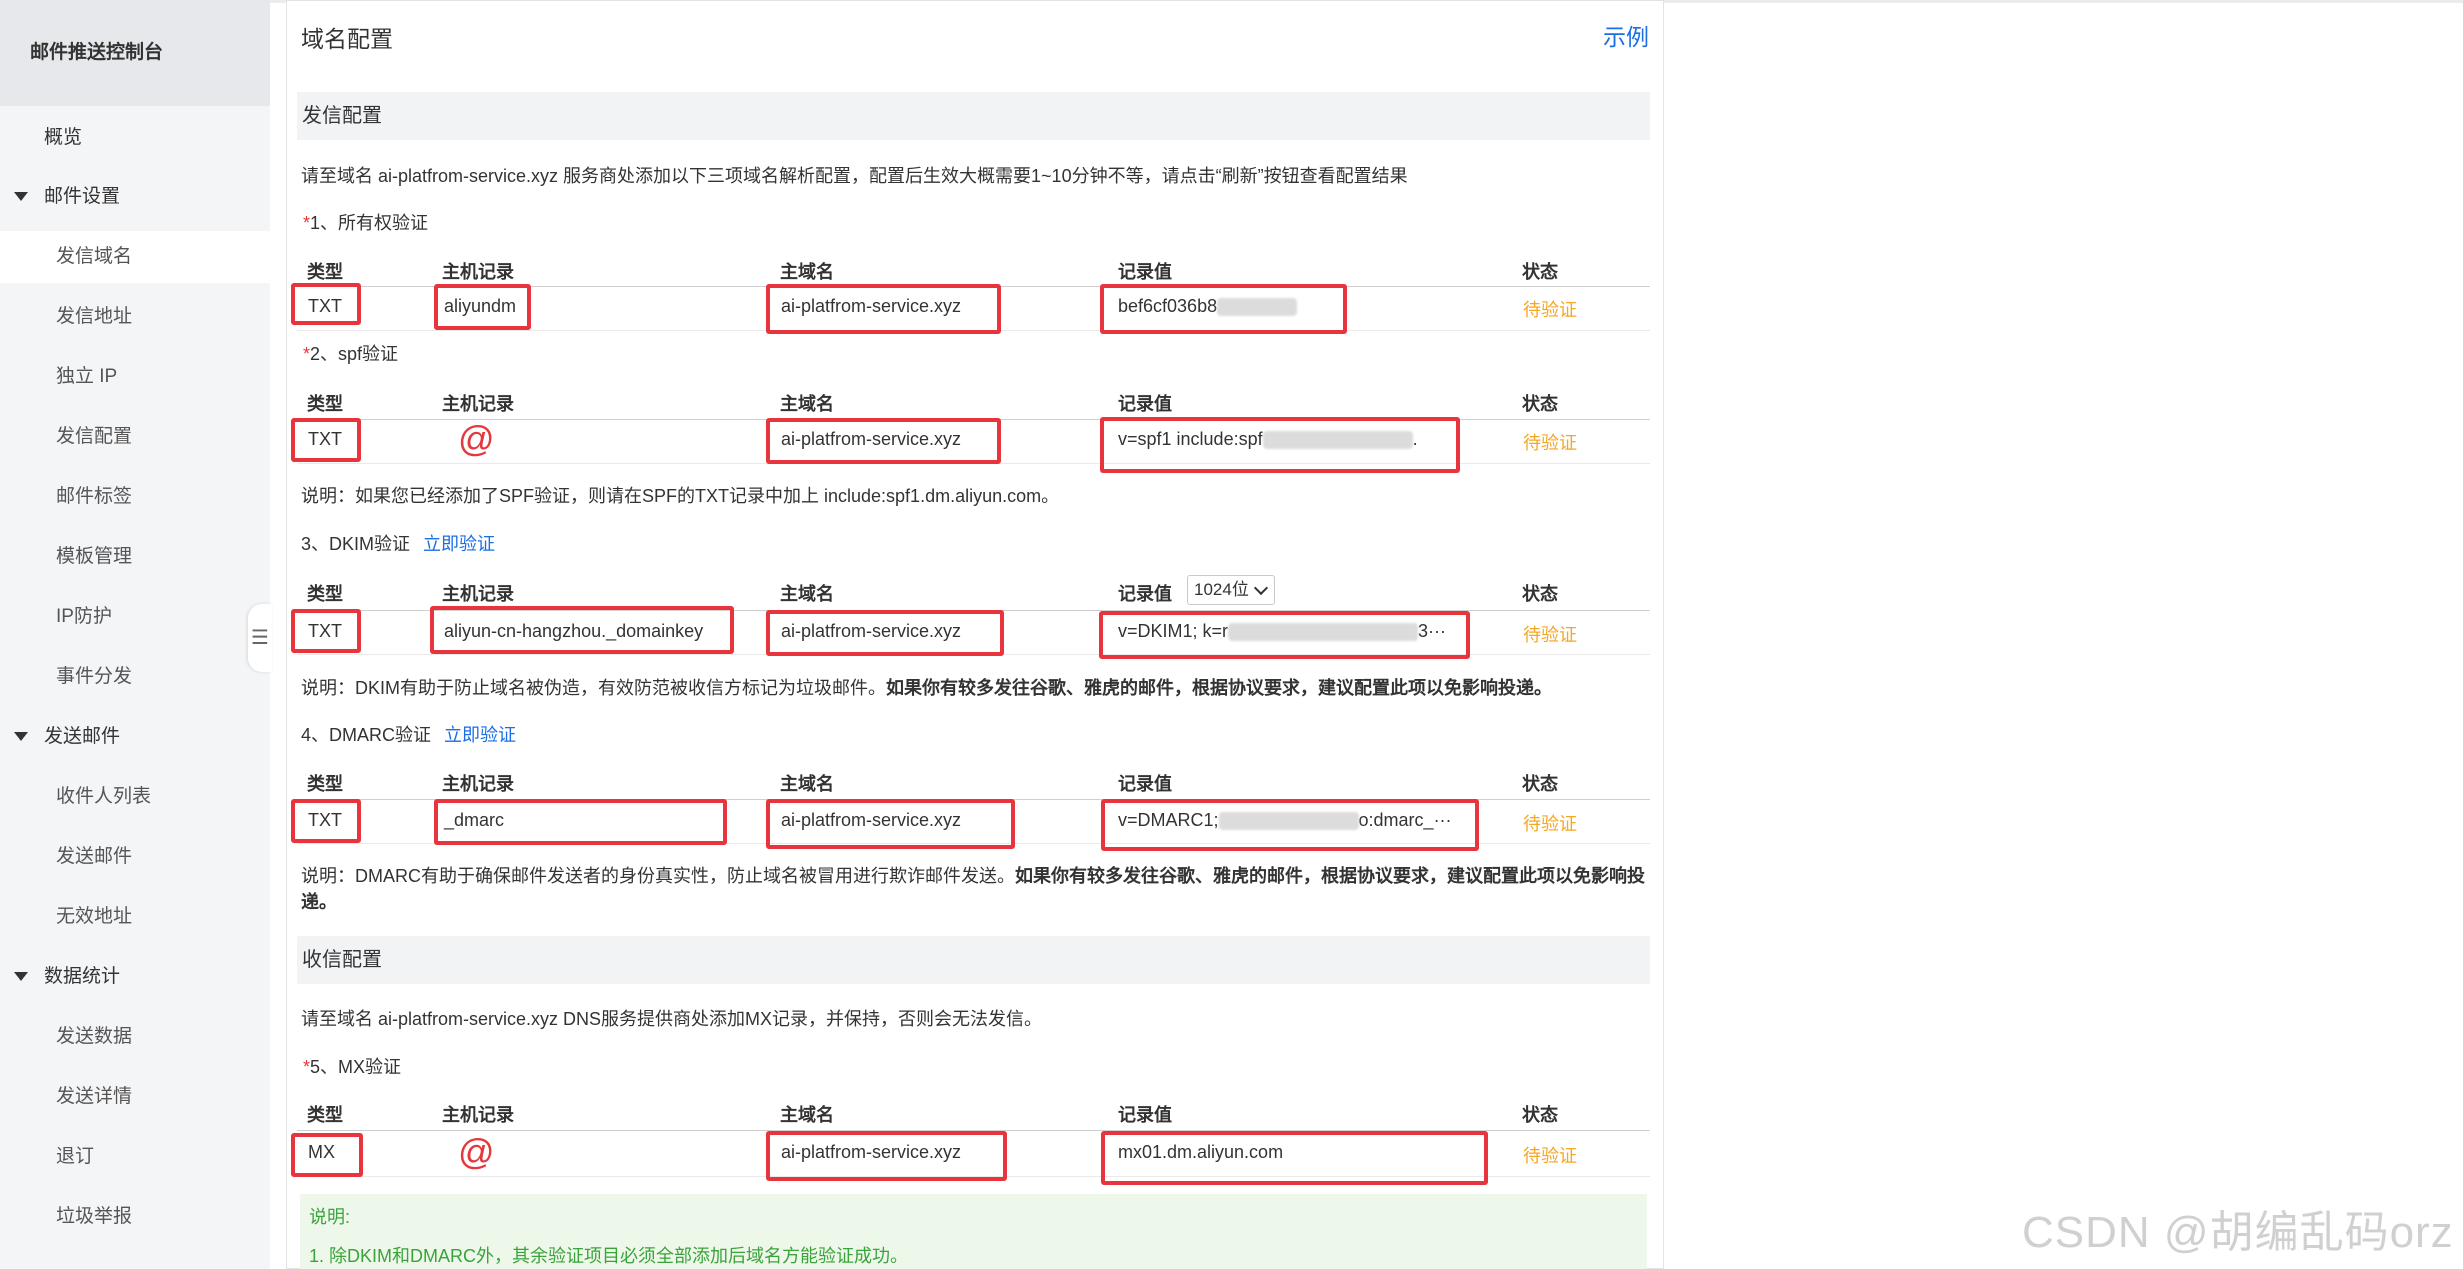 The image size is (2463, 1269). Describe the element at coordinates (135, 53) in the screenshot. I see `console-title: 邮件推送控制台` at that location.